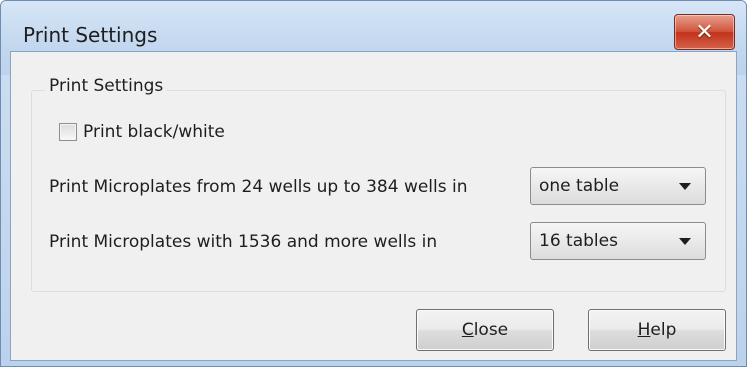 This screenshot has width=747, height=367. Describe the element at coordinates (90, 35) in the screenshot. I see `window-title: Print Settings` at that location.